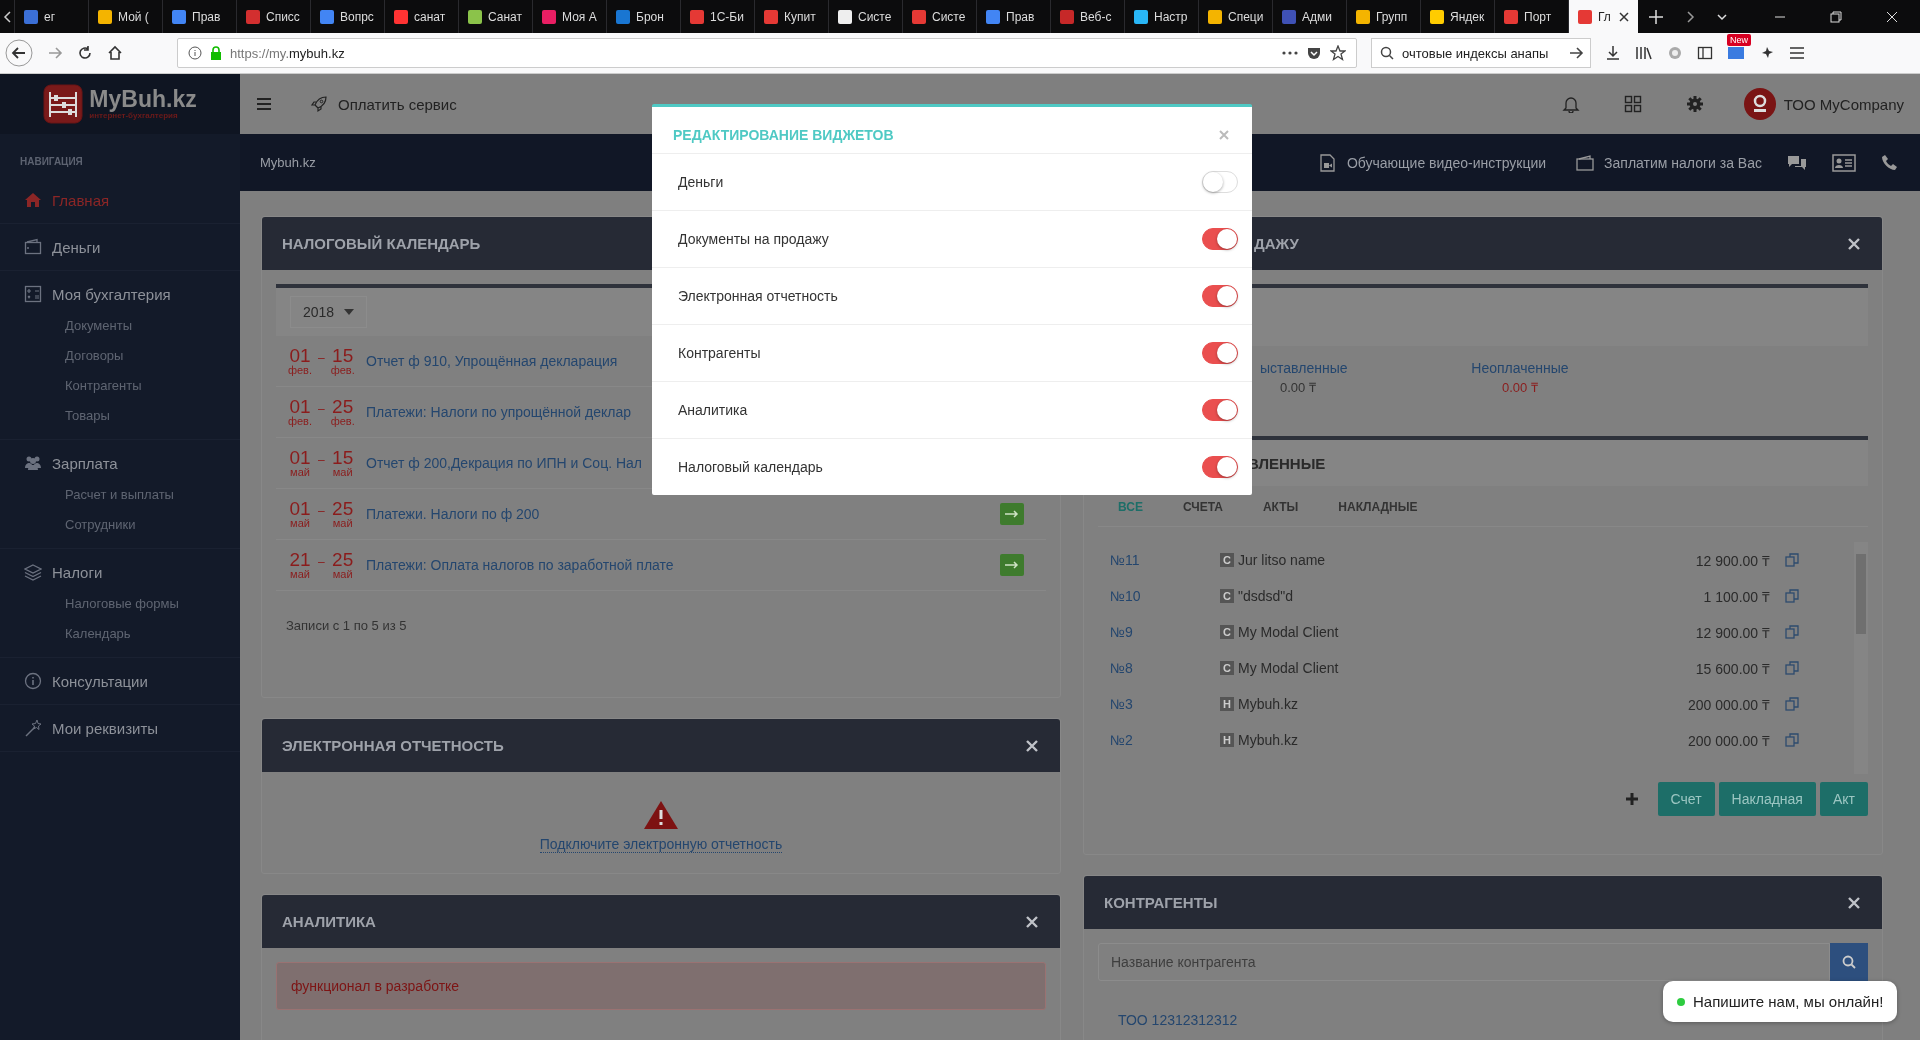  Describe the element at coordinates (1314, 53) in the screenshot. I see `pocket-icon` at that location.